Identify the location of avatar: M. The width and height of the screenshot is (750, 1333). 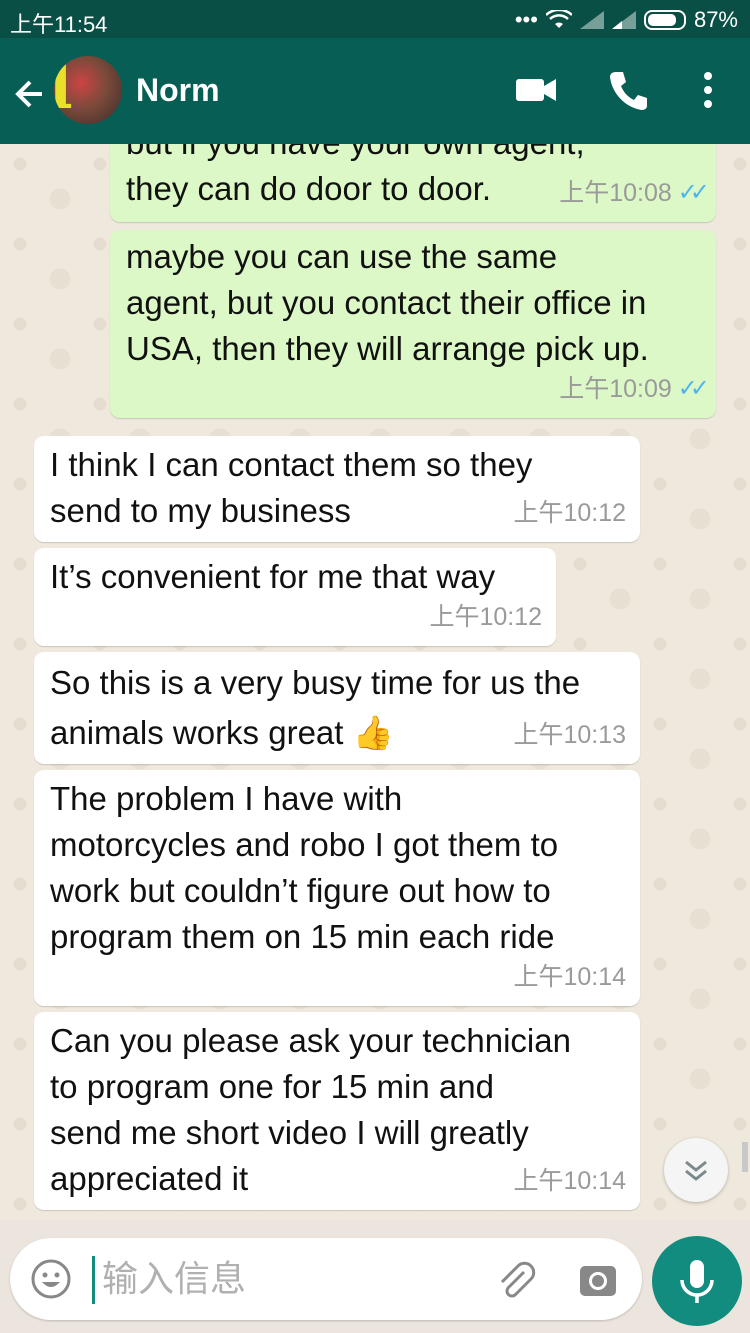
(88, 90).